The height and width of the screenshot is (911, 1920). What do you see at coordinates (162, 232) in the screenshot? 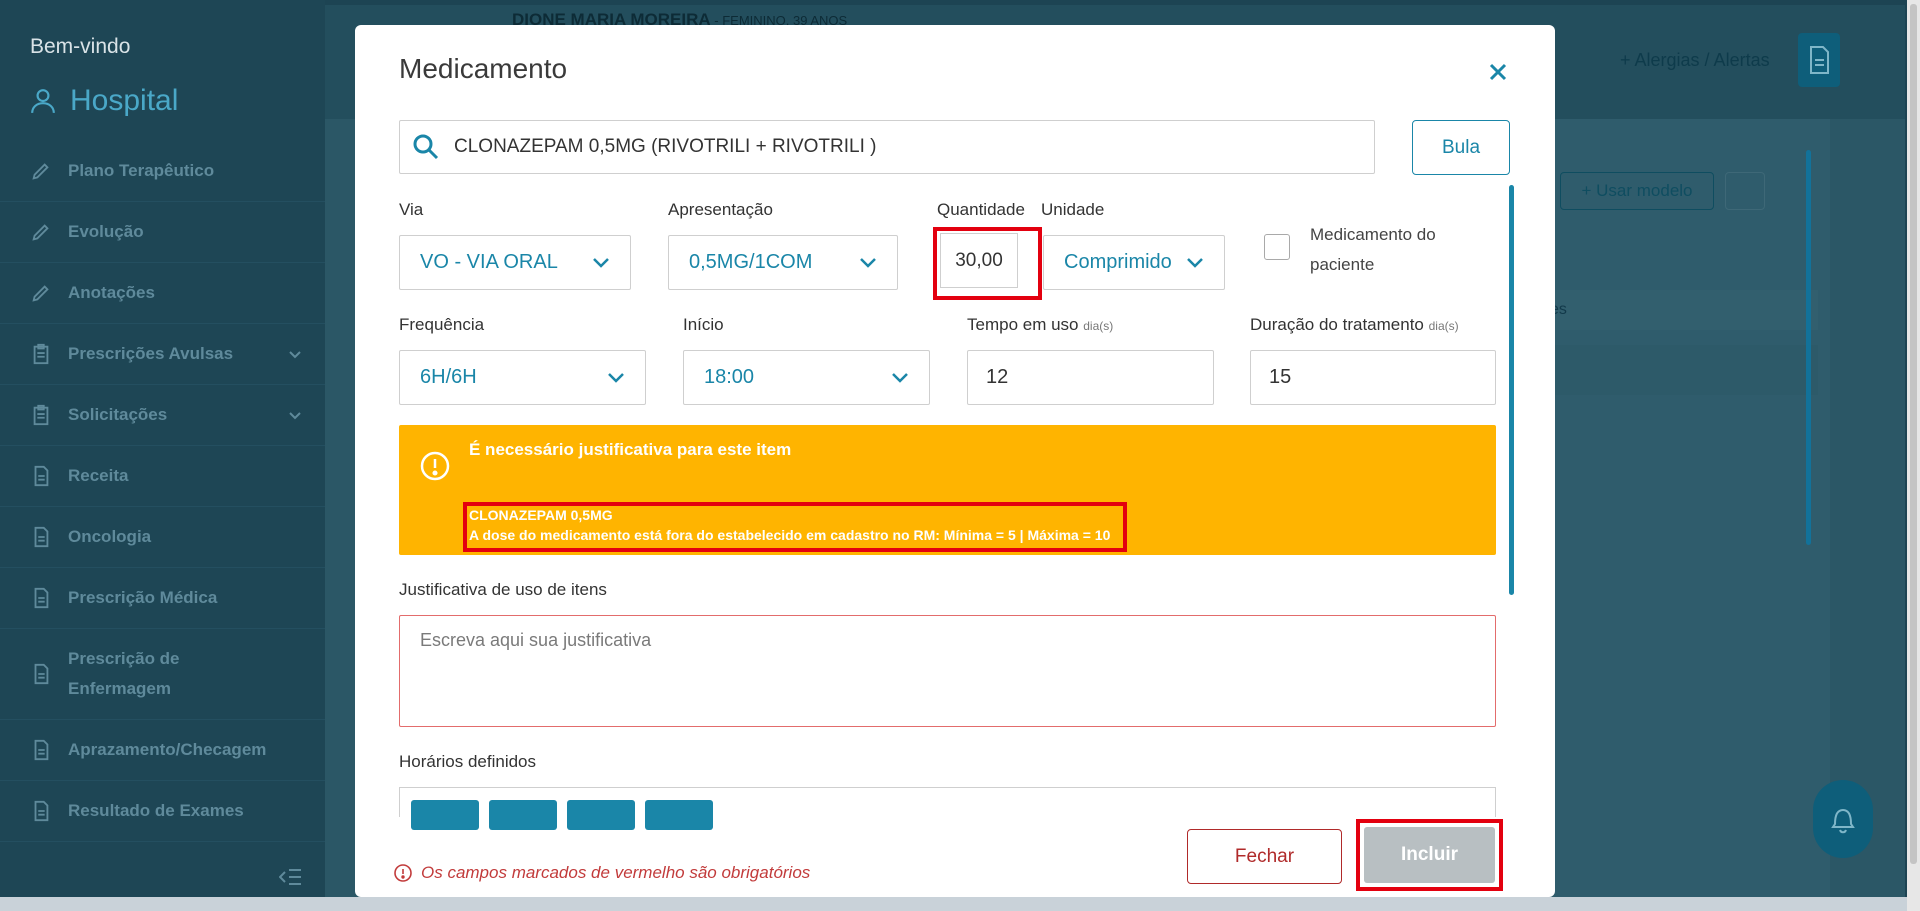
I see `sidebar-item-evolucao: Evolução` at bounding box center [162, 232].